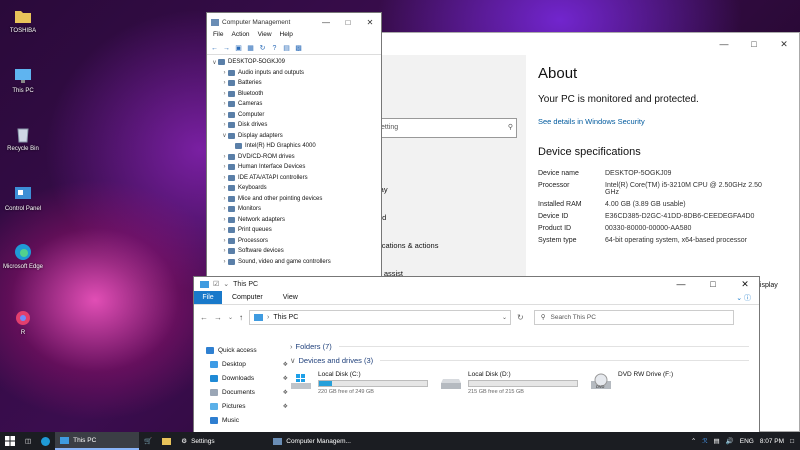 This screenshot has height=450, width=800. Describe the element at coordinates (408, 245) in the screenshot. I see `settings-nav-notifications: fications & actions` at that location.